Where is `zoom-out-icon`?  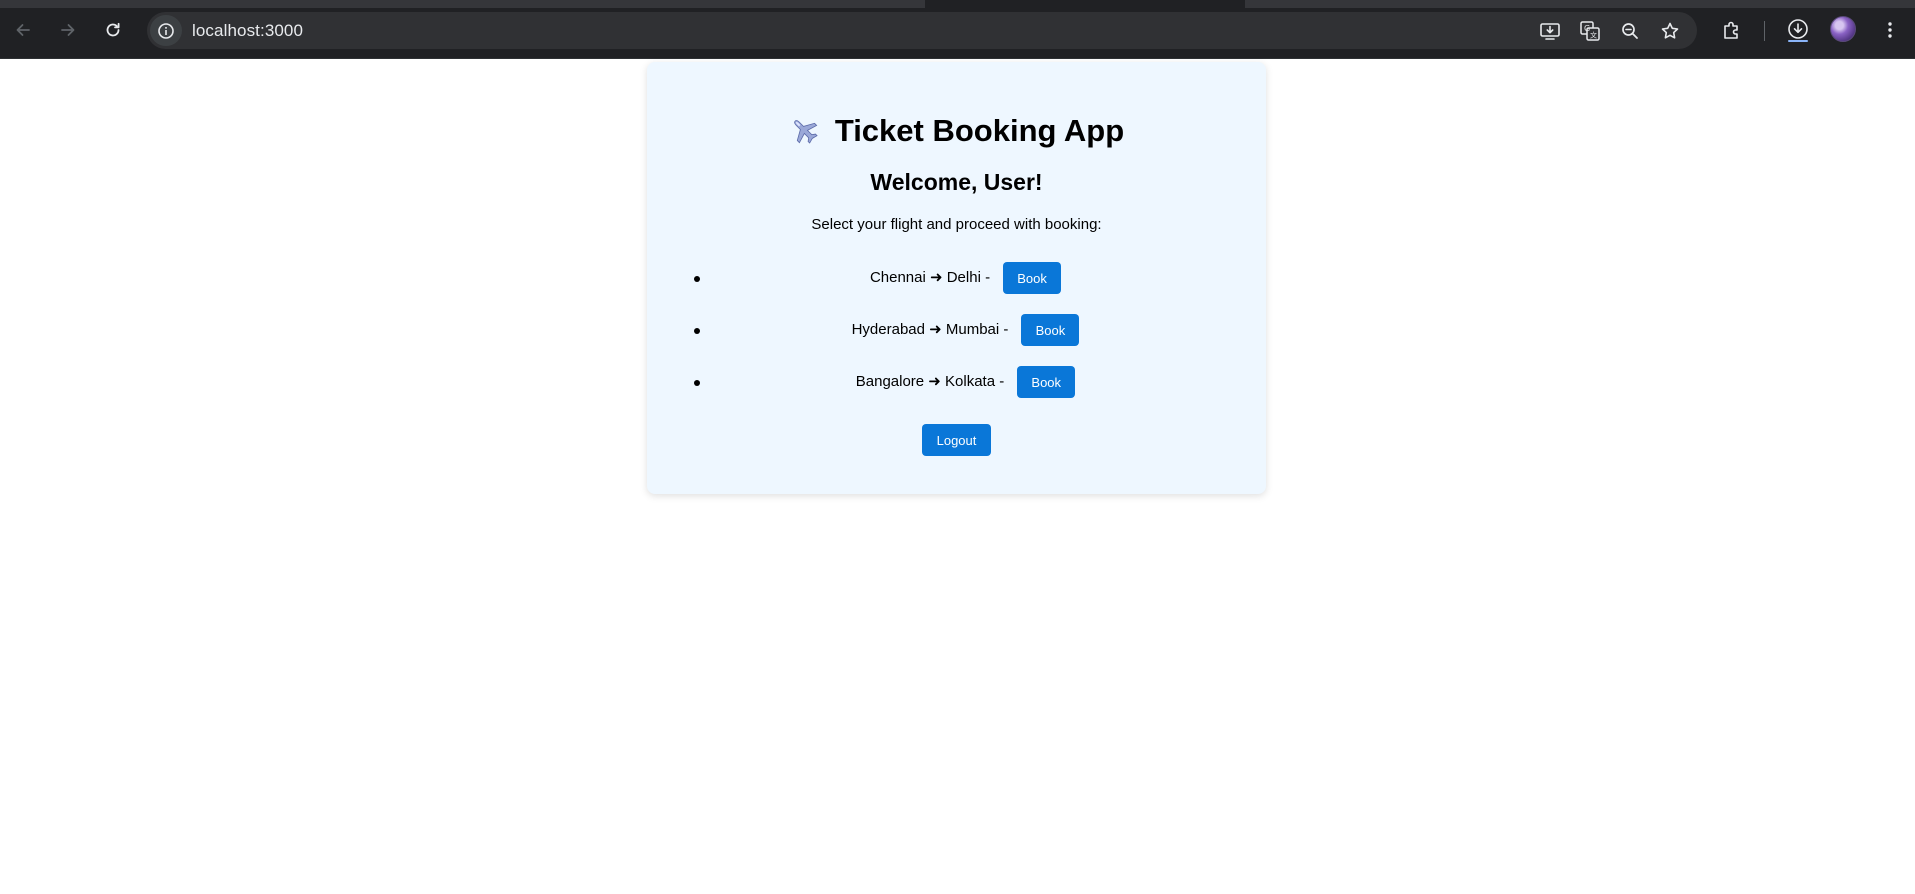 zoom-out-icon is located at coordinates (1630, 31).